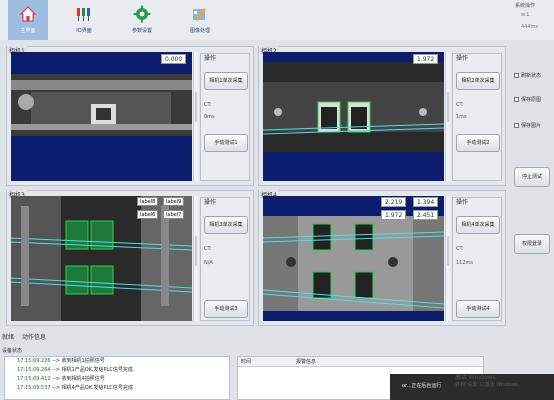 The image size is (554, 400). What do you see at coordinates (225, 259) in the screenshot?
I see `camera3-ops: 操作 相机3单次采集 CT: N/A 手动测试3` at bounding box center [225, 259].